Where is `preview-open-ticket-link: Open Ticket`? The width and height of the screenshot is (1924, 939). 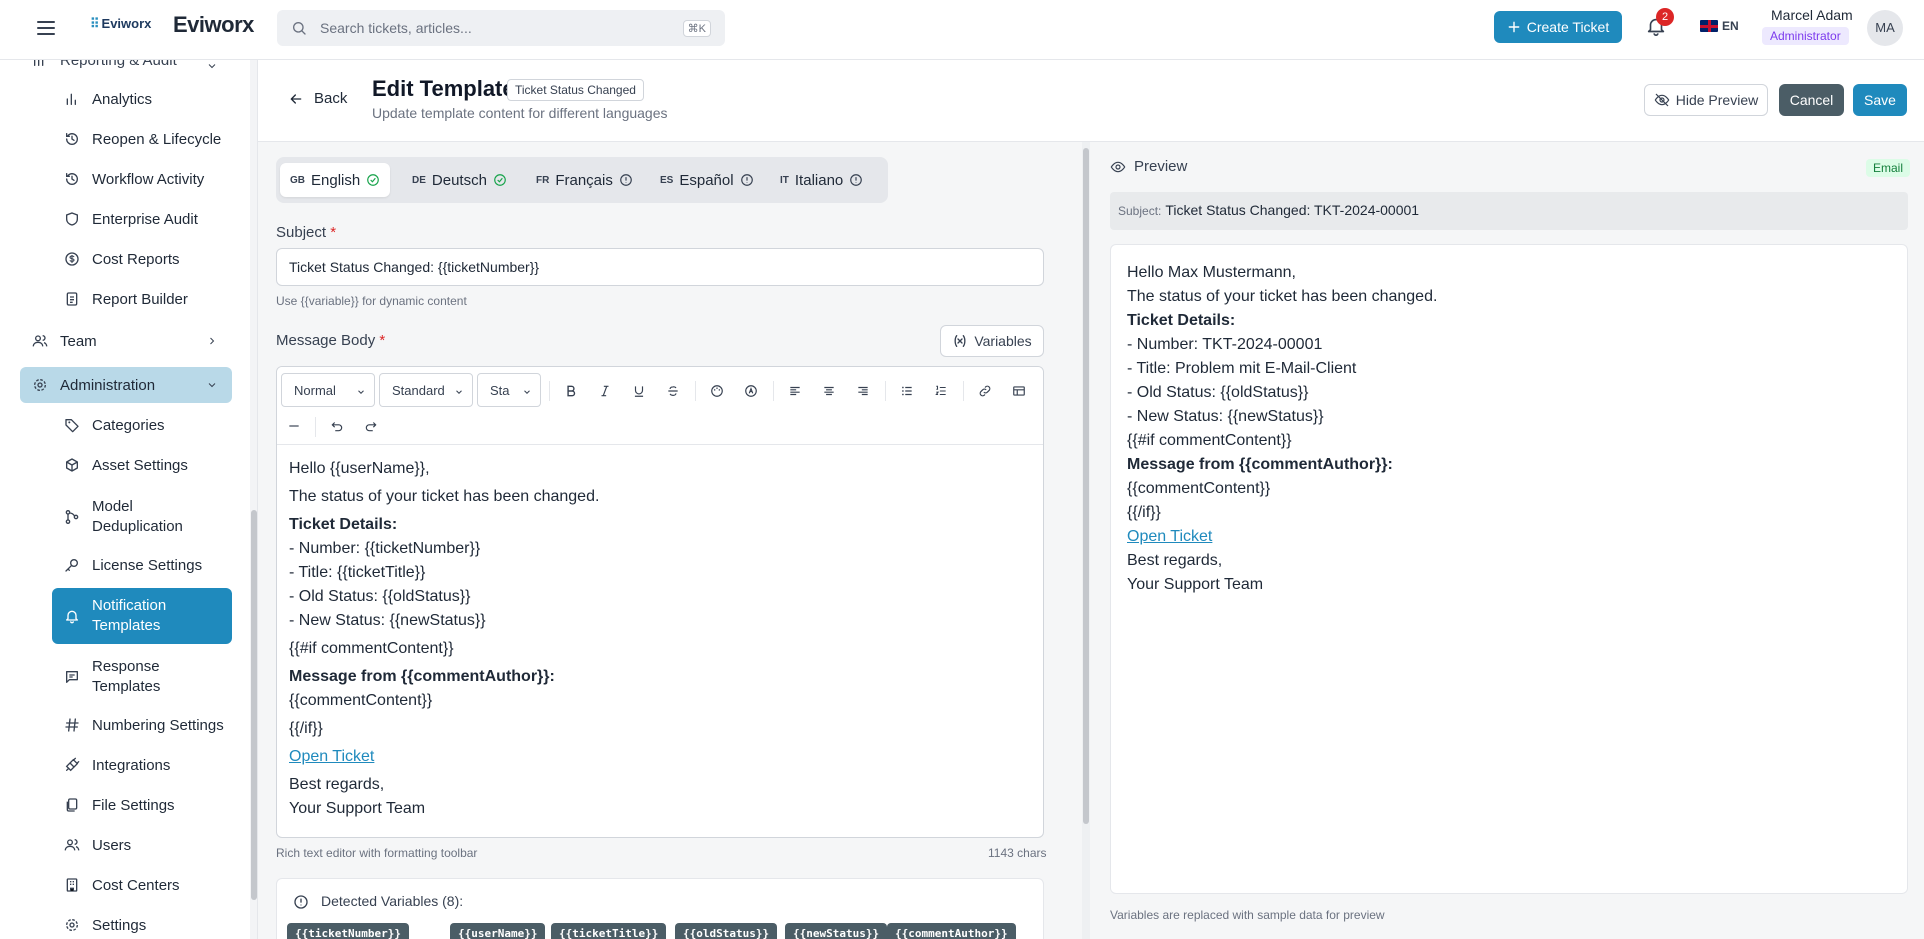
preview-open-ticket-link: Open Ticket is located at coordinates (1282, 537).